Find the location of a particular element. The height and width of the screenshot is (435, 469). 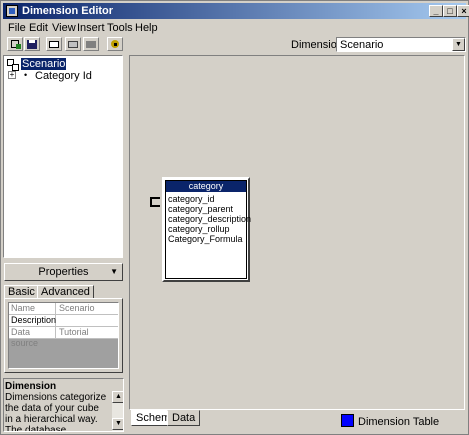

property-row: Data source Tutorial is located at coordinates (63, 337).